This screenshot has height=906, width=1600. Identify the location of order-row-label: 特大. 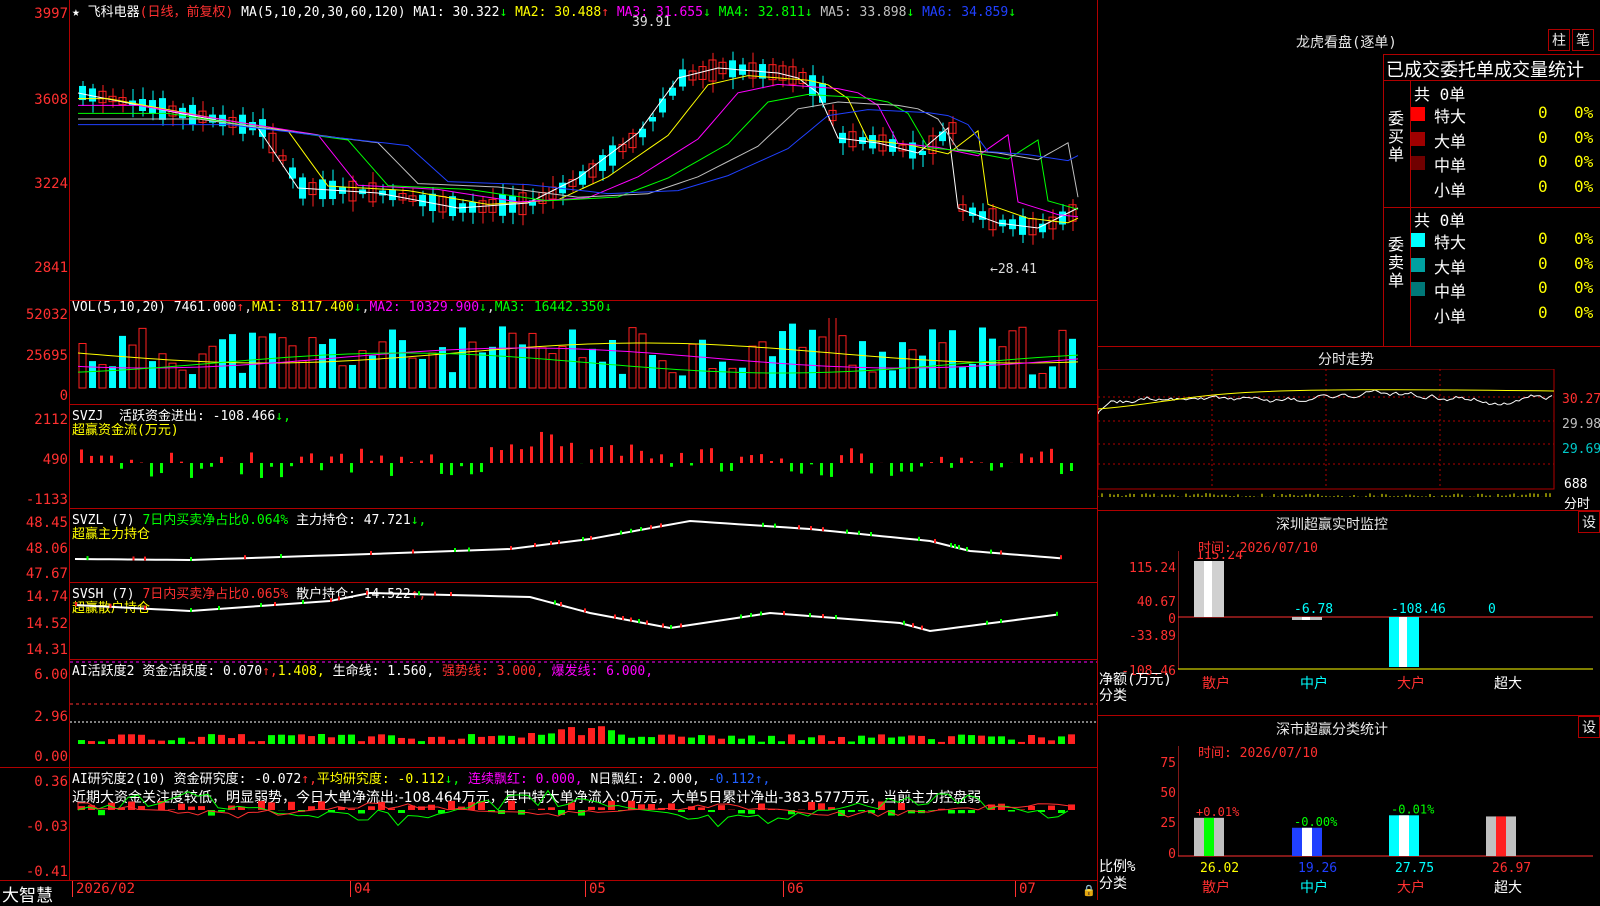
(1450, 115).